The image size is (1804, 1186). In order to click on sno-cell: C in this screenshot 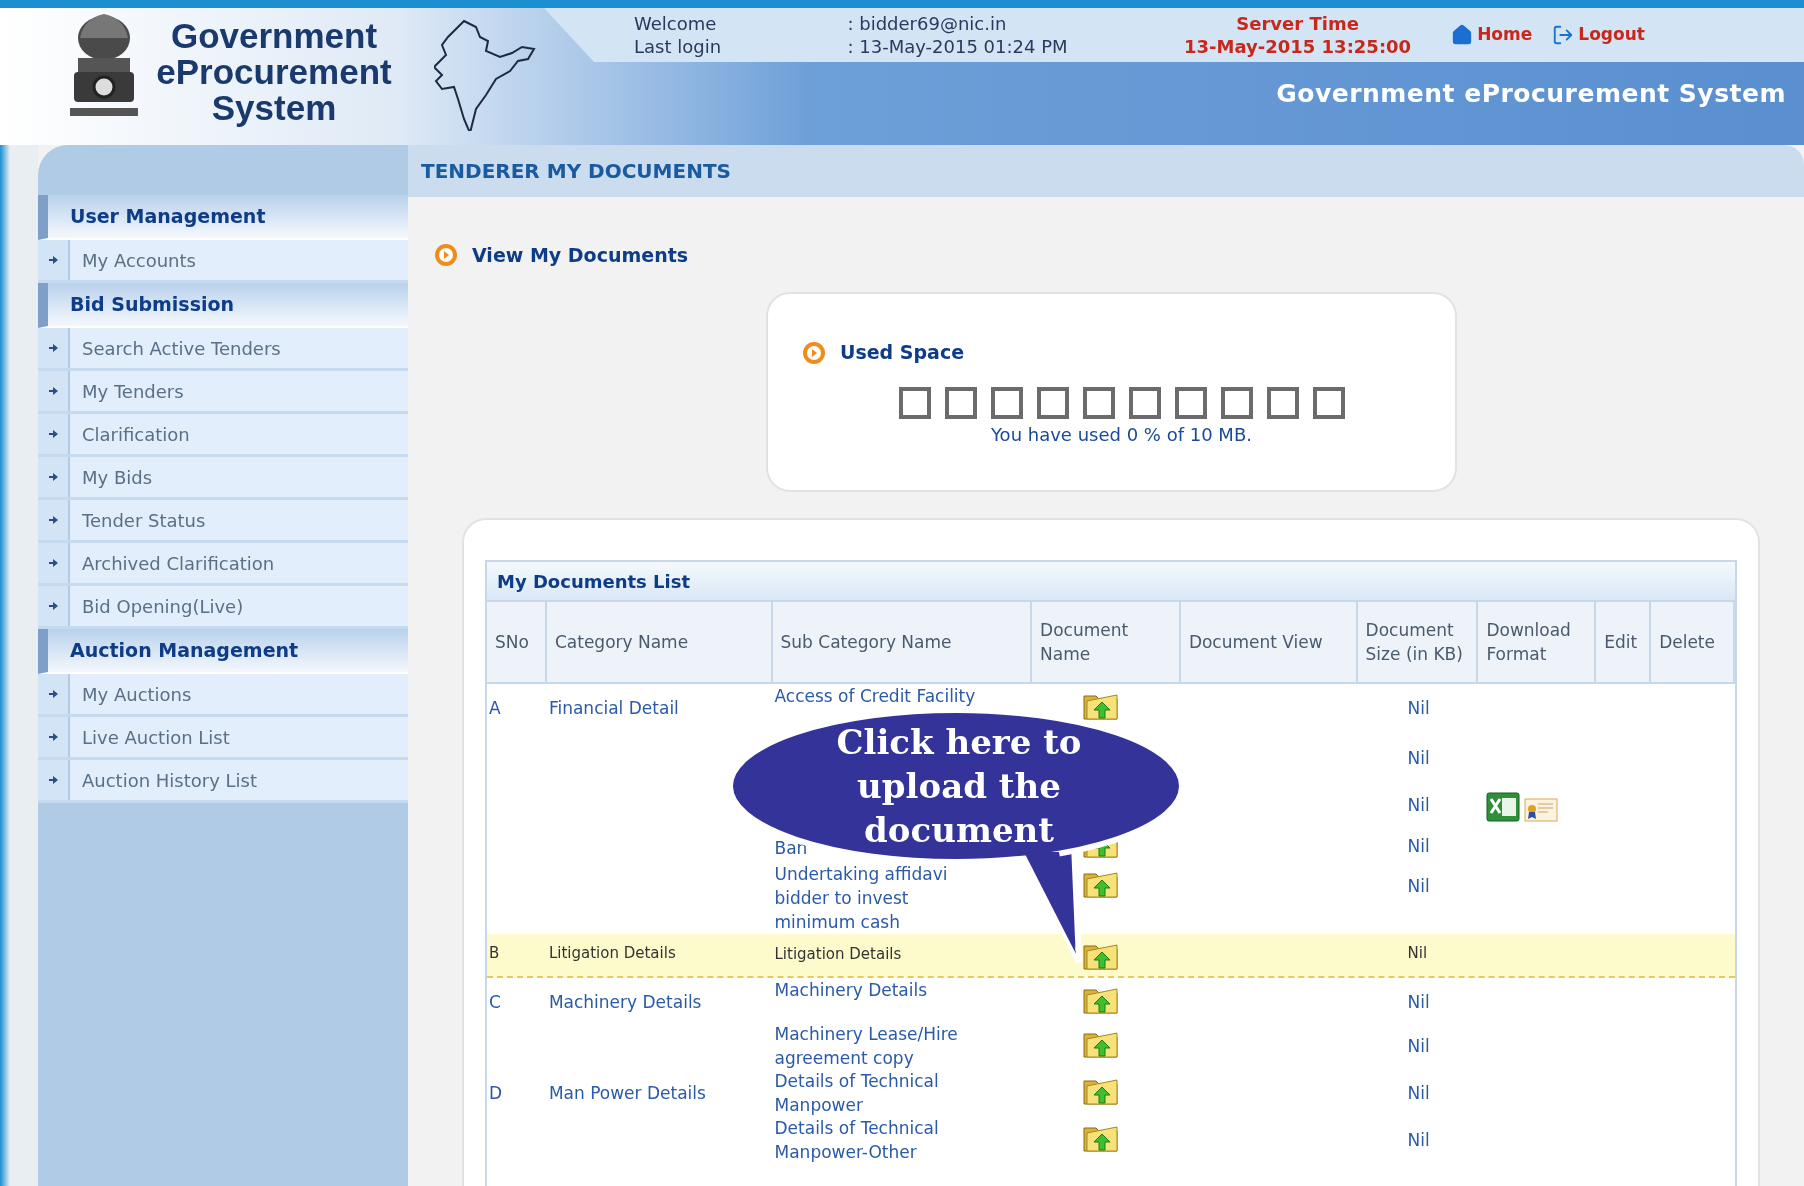, I will do `click(495, 1002)`.